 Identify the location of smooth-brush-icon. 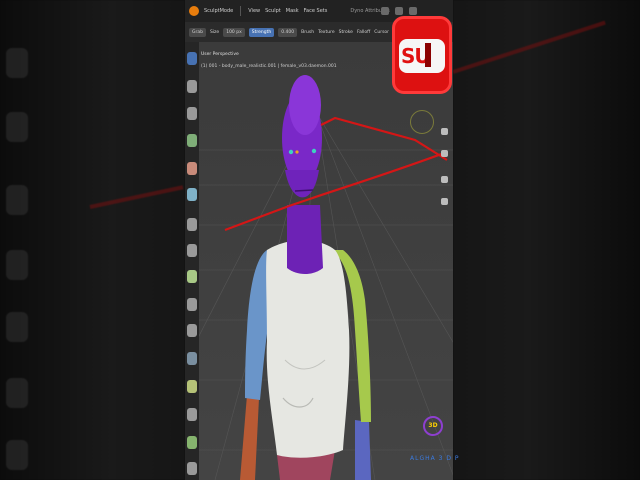
(192, 140).